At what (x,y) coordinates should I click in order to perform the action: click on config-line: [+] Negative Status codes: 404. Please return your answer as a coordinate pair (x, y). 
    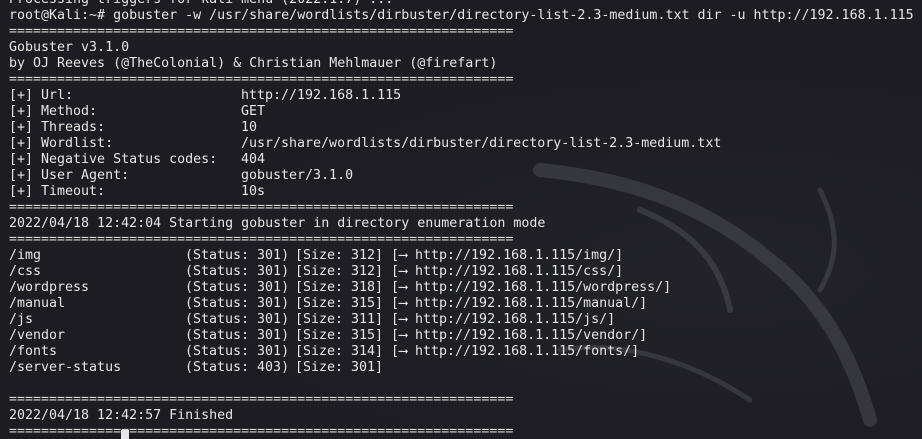
    Looking at the image, I should click on (465, 160).